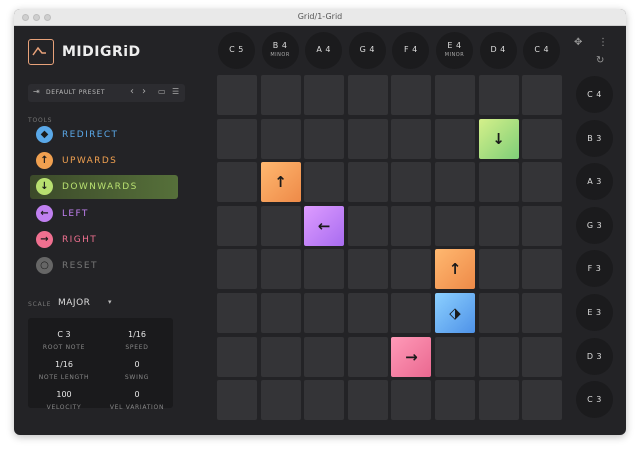 The height and width of the screenshot is (451, 640). Describe the element at coordinates (144, 91) in the screenshot. I see `preset-next-button: ›` at that location.